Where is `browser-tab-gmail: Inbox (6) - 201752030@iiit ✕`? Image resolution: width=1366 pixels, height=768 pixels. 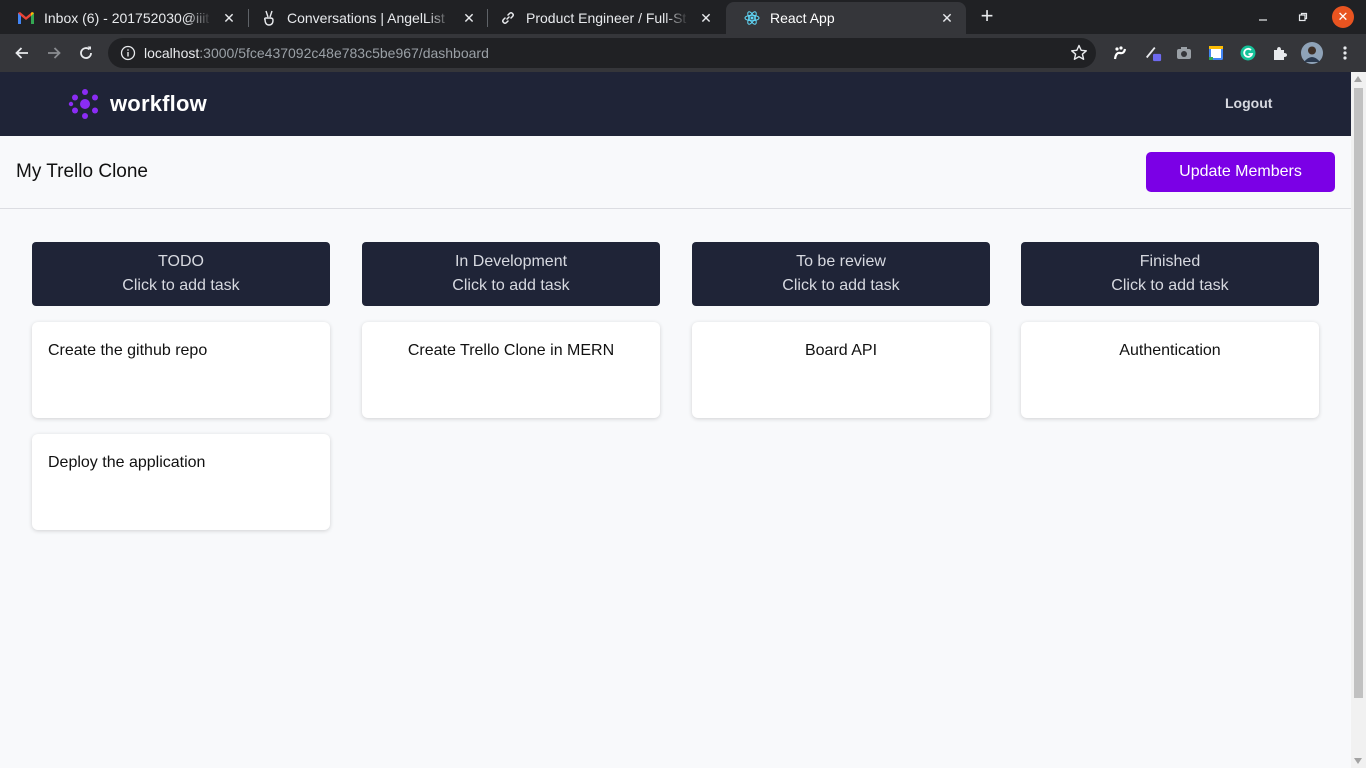
browser-tab-gmail: Inbox (6) - 201752030@iiit ✕ is located at coordinates (124, 18).